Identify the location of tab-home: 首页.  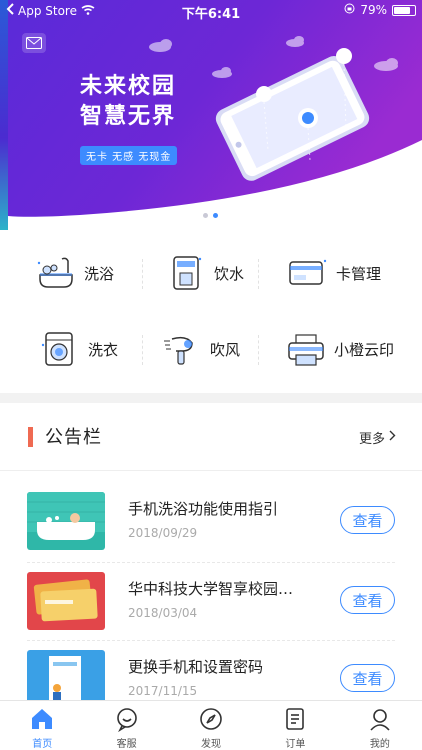
(42, 725).